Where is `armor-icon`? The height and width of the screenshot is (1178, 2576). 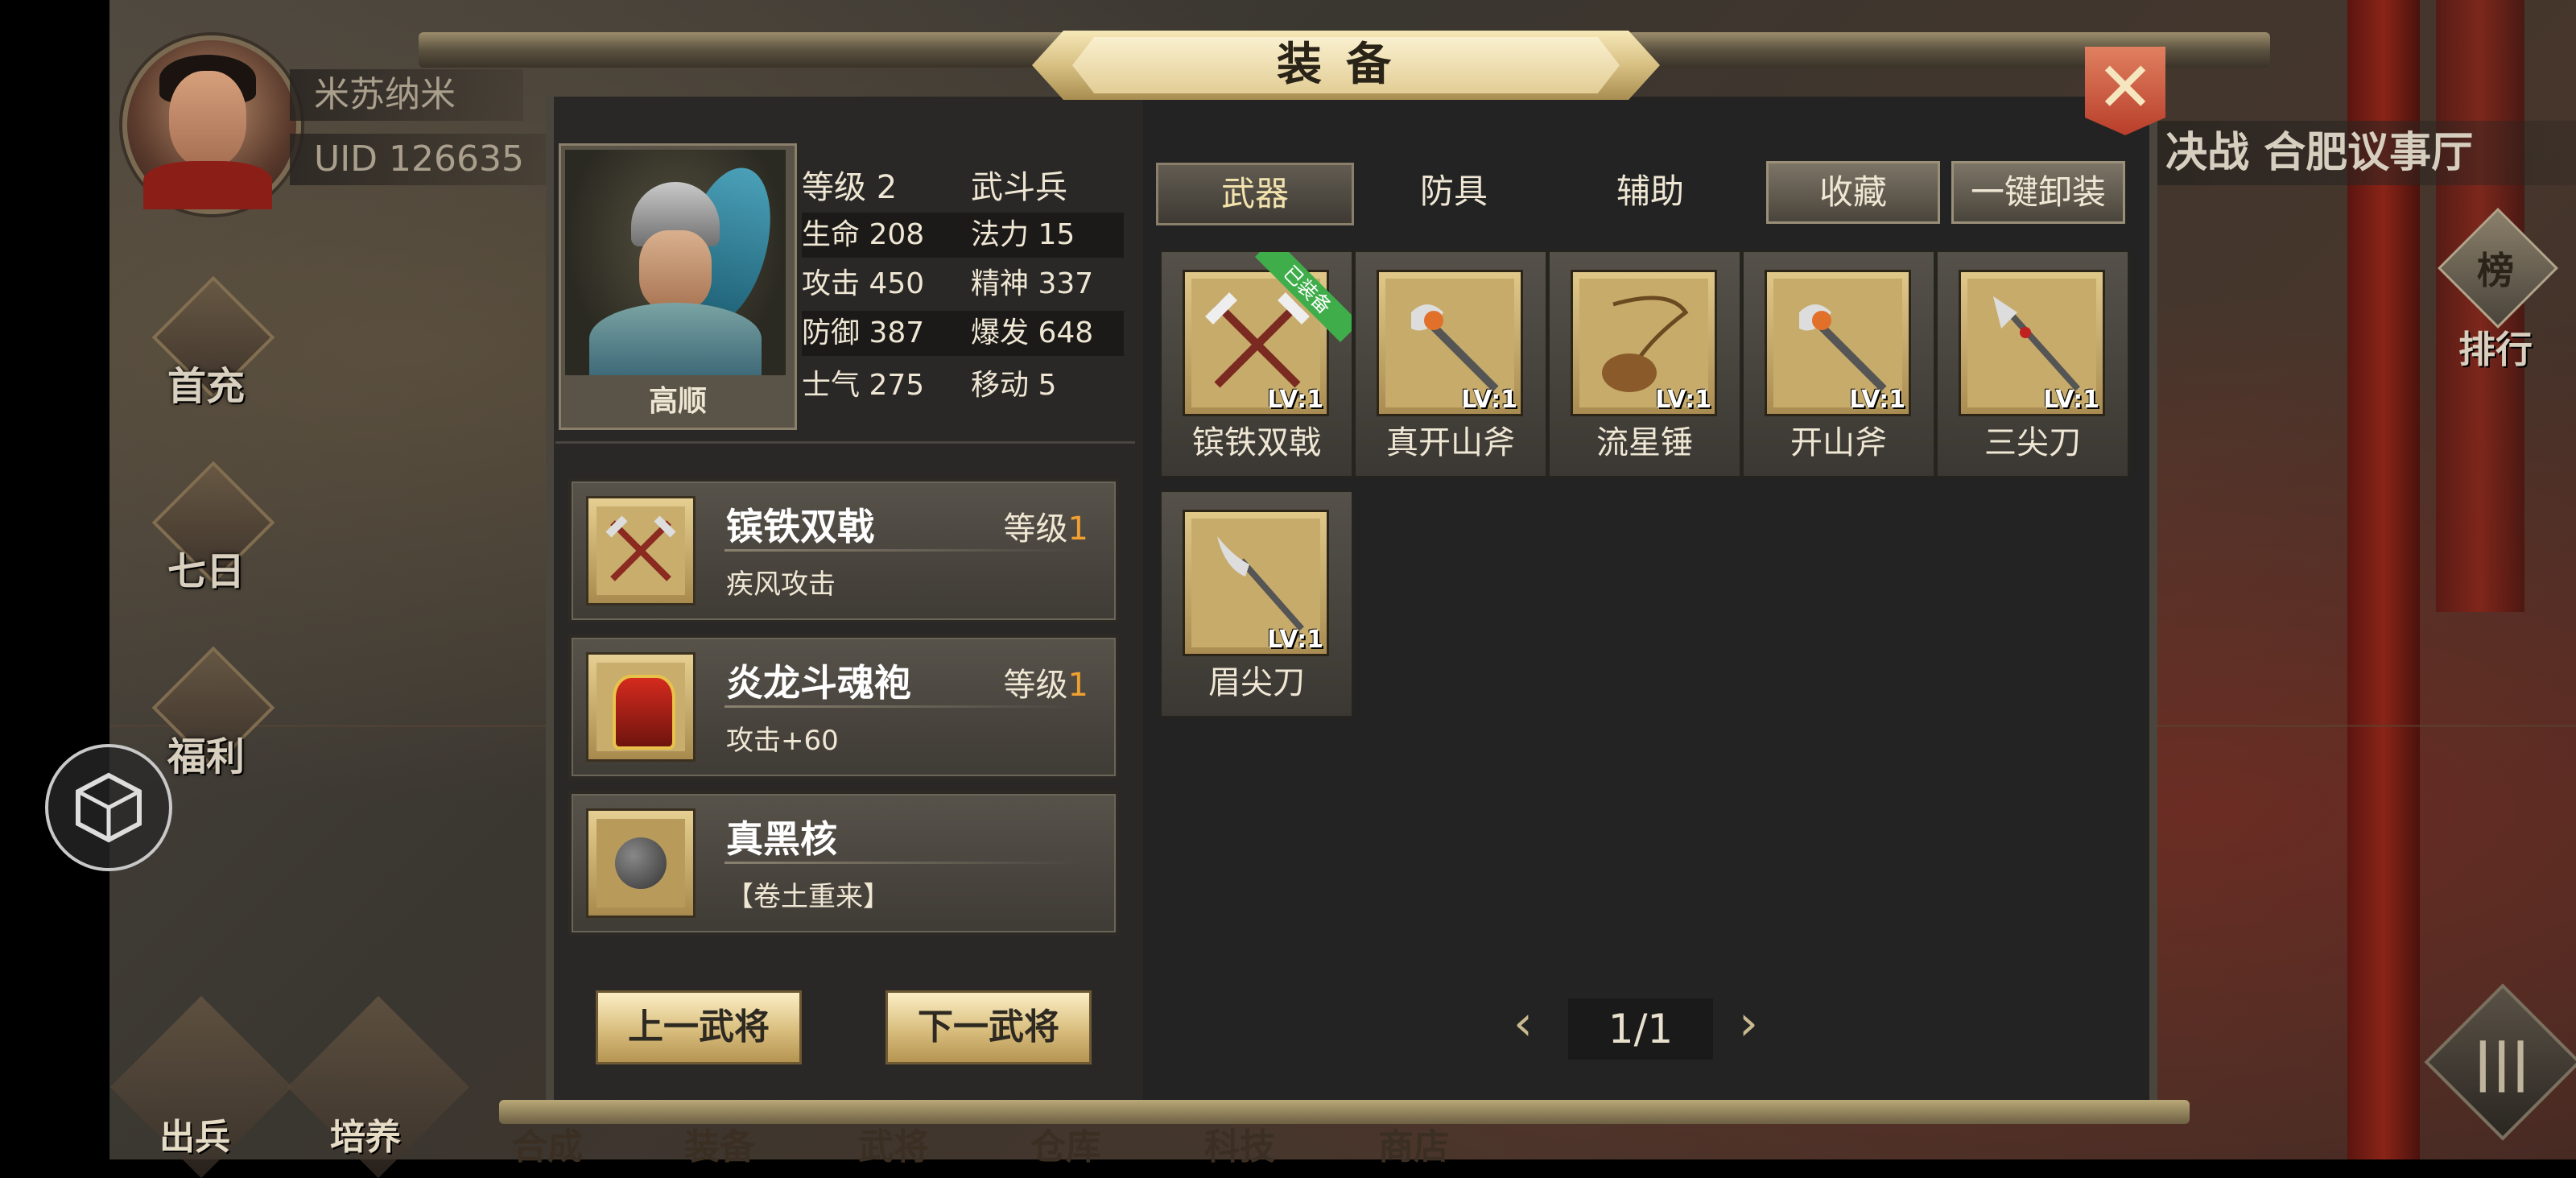
armor-icon is located at coordinates (641, 707).